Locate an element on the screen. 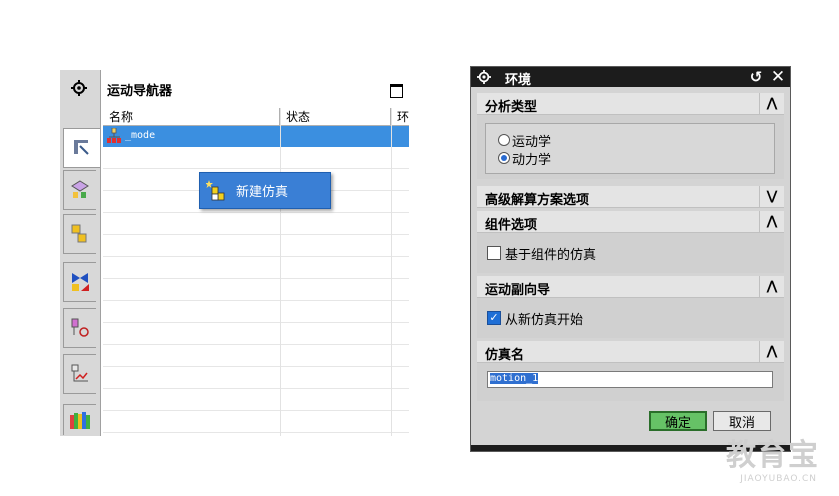  section-component-options: 组件选项 ⋀ is located at coordinates (630, 222).